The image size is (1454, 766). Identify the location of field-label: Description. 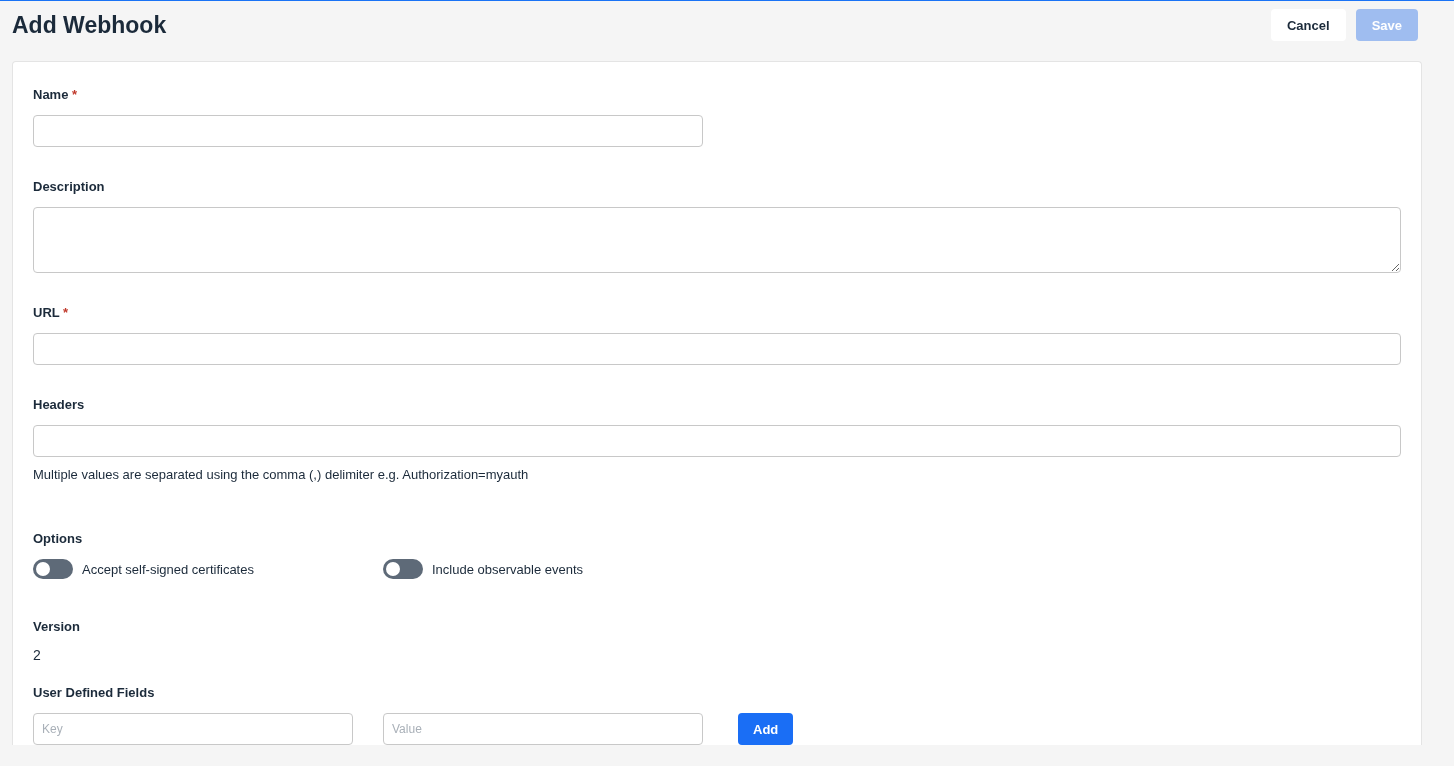
(69, 187).